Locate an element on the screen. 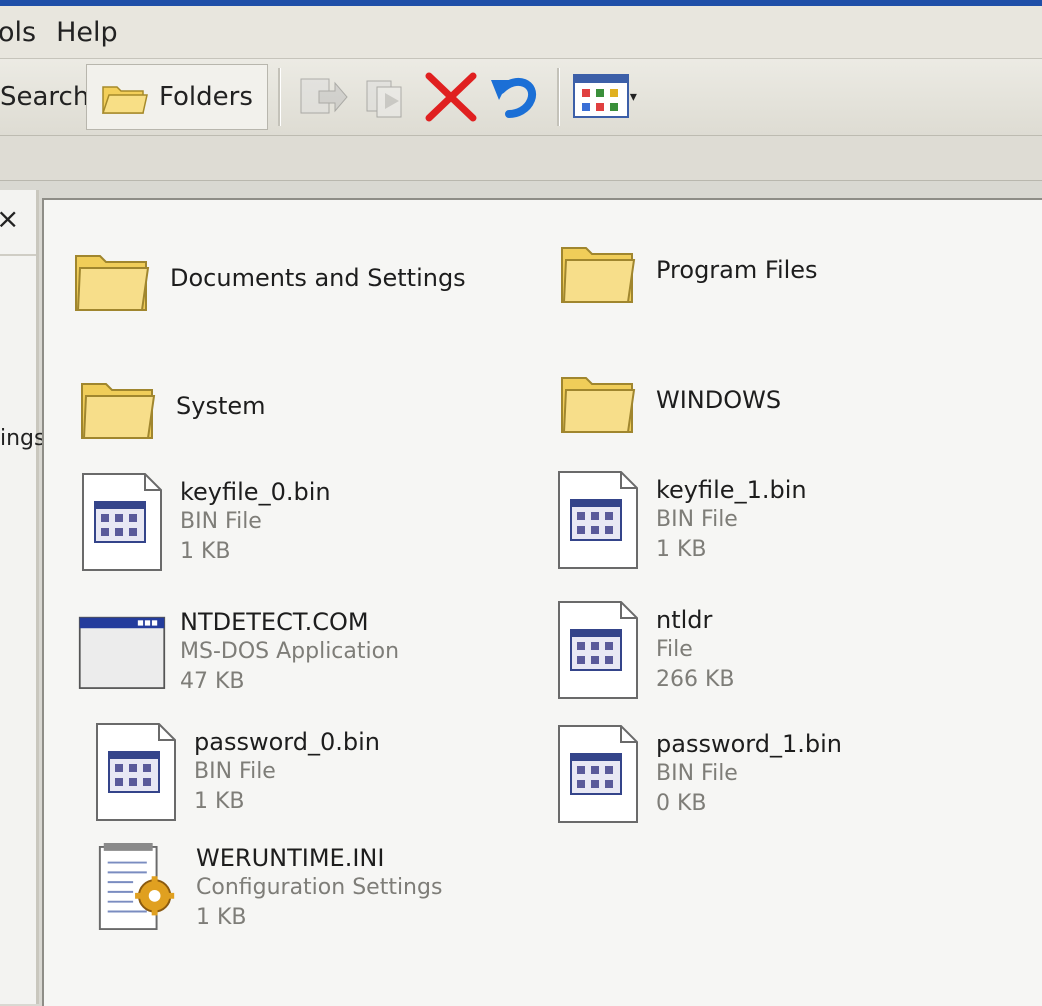 The height and width of the screenshot is (1006, 1042). address-band is located at coordinates (521, 158).